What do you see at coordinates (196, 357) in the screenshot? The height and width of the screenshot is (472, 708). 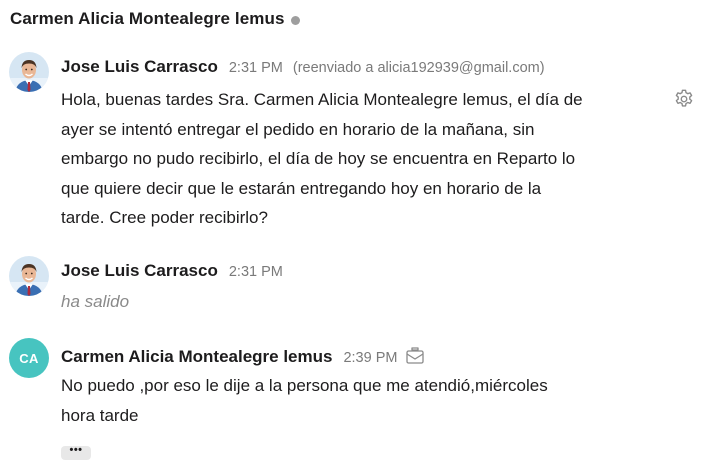 I see `sender-name: Carmen Alicia Montealegre lemus` at bounding box center [196, 357].